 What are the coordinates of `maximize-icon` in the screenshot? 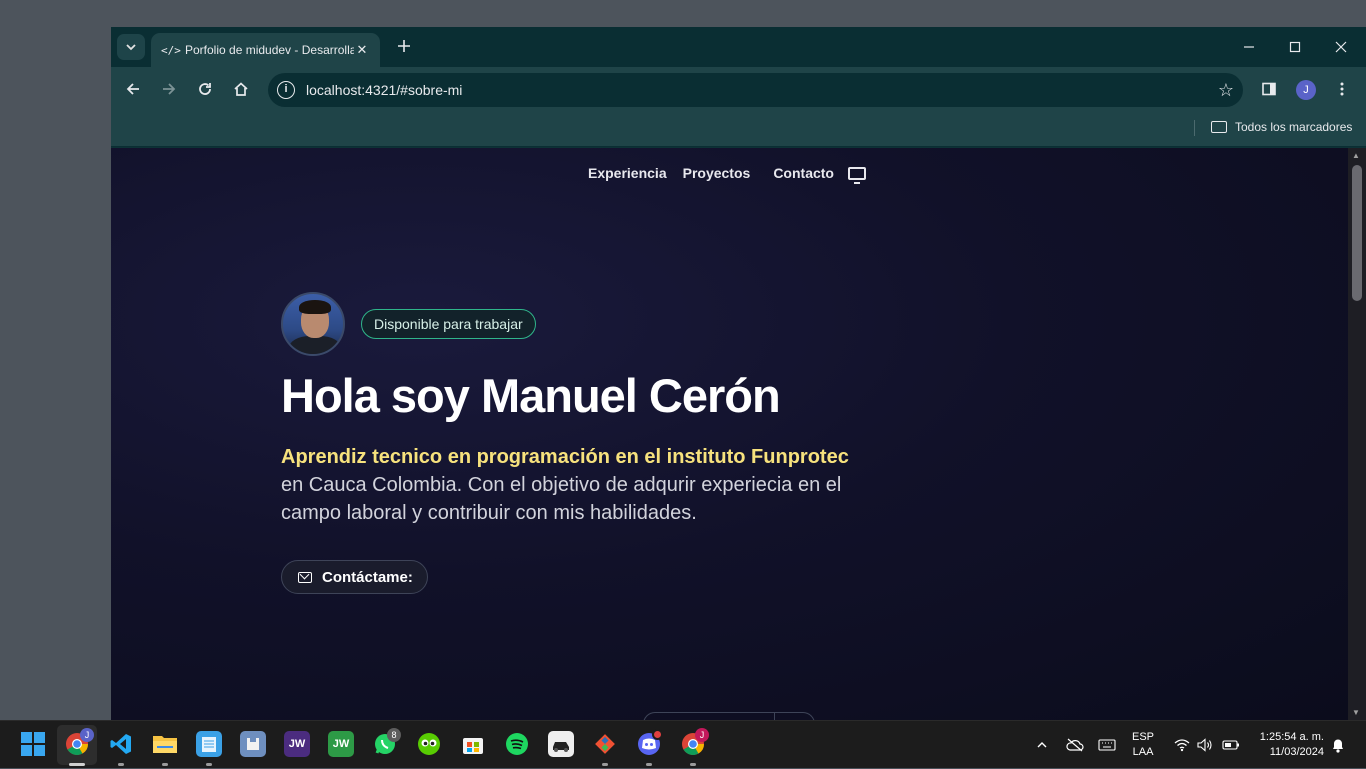 It's located at (1295, 47).